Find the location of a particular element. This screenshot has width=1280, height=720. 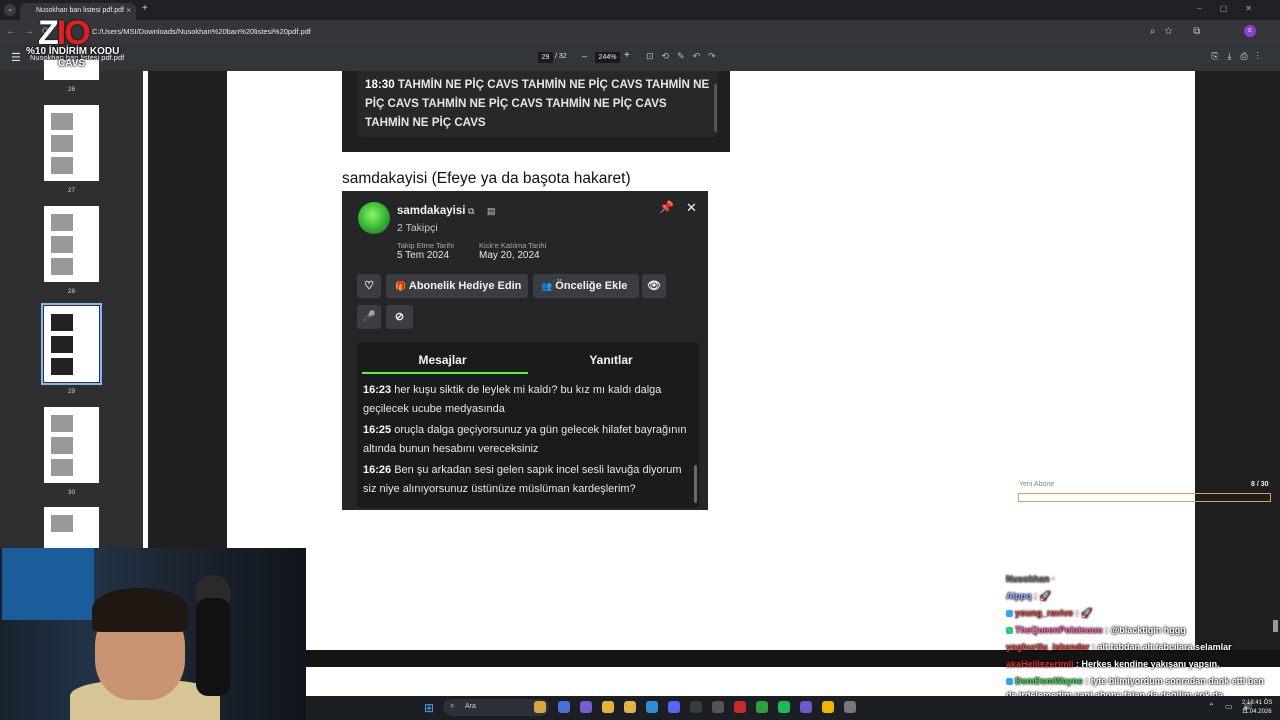

follow-date-label: Takip Etme Tarihi is located at coordinates (425, 245).